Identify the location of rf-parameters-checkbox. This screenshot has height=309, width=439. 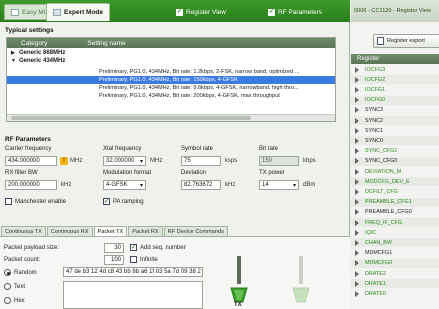
(271, 12).